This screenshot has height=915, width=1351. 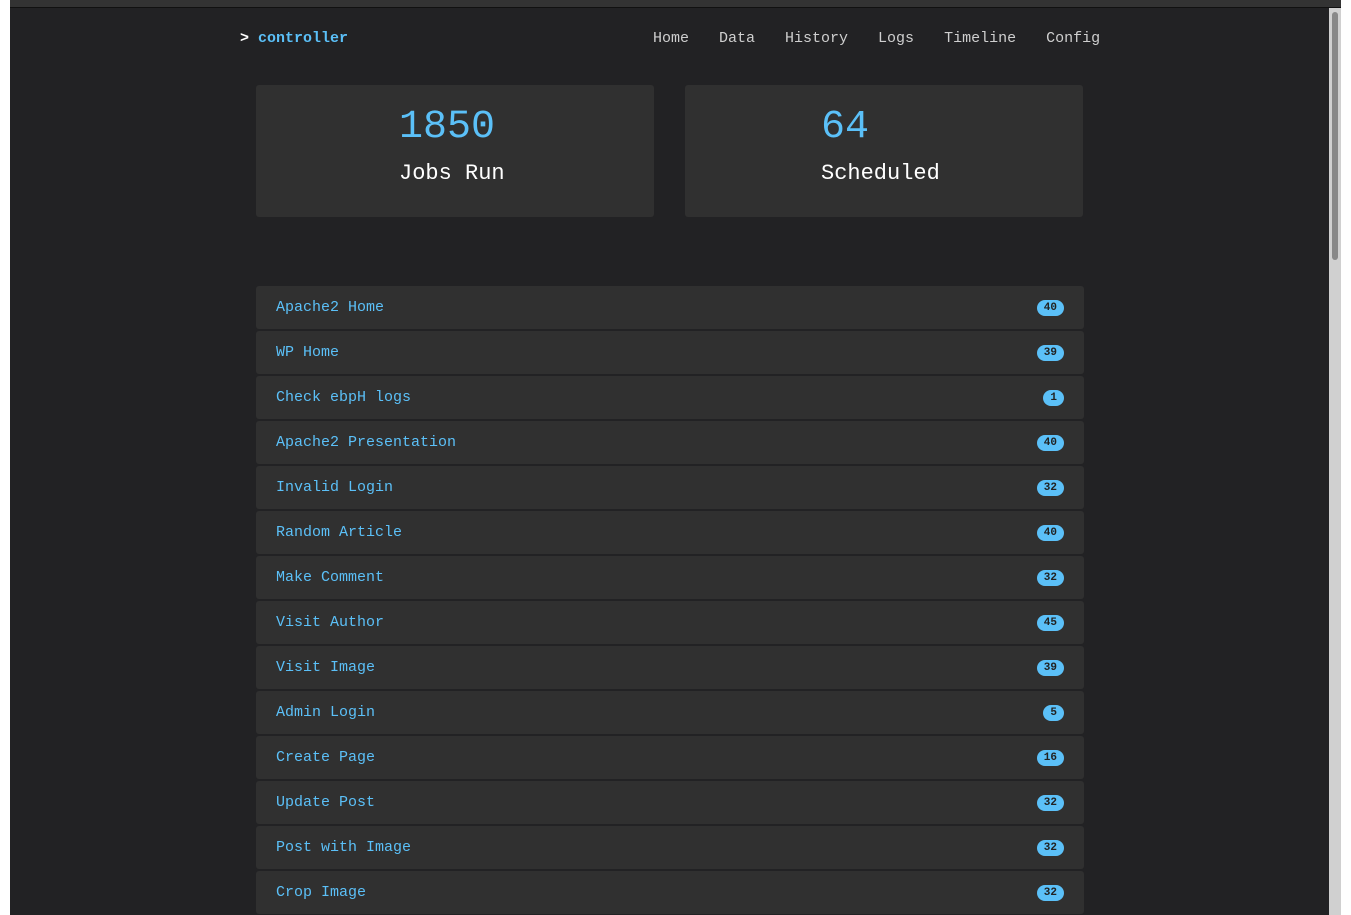 What do you see at coordinates (670, 712) in the screenshot?
I see `job-list-item: Admin Login 5` at bounding box center [670, 712].